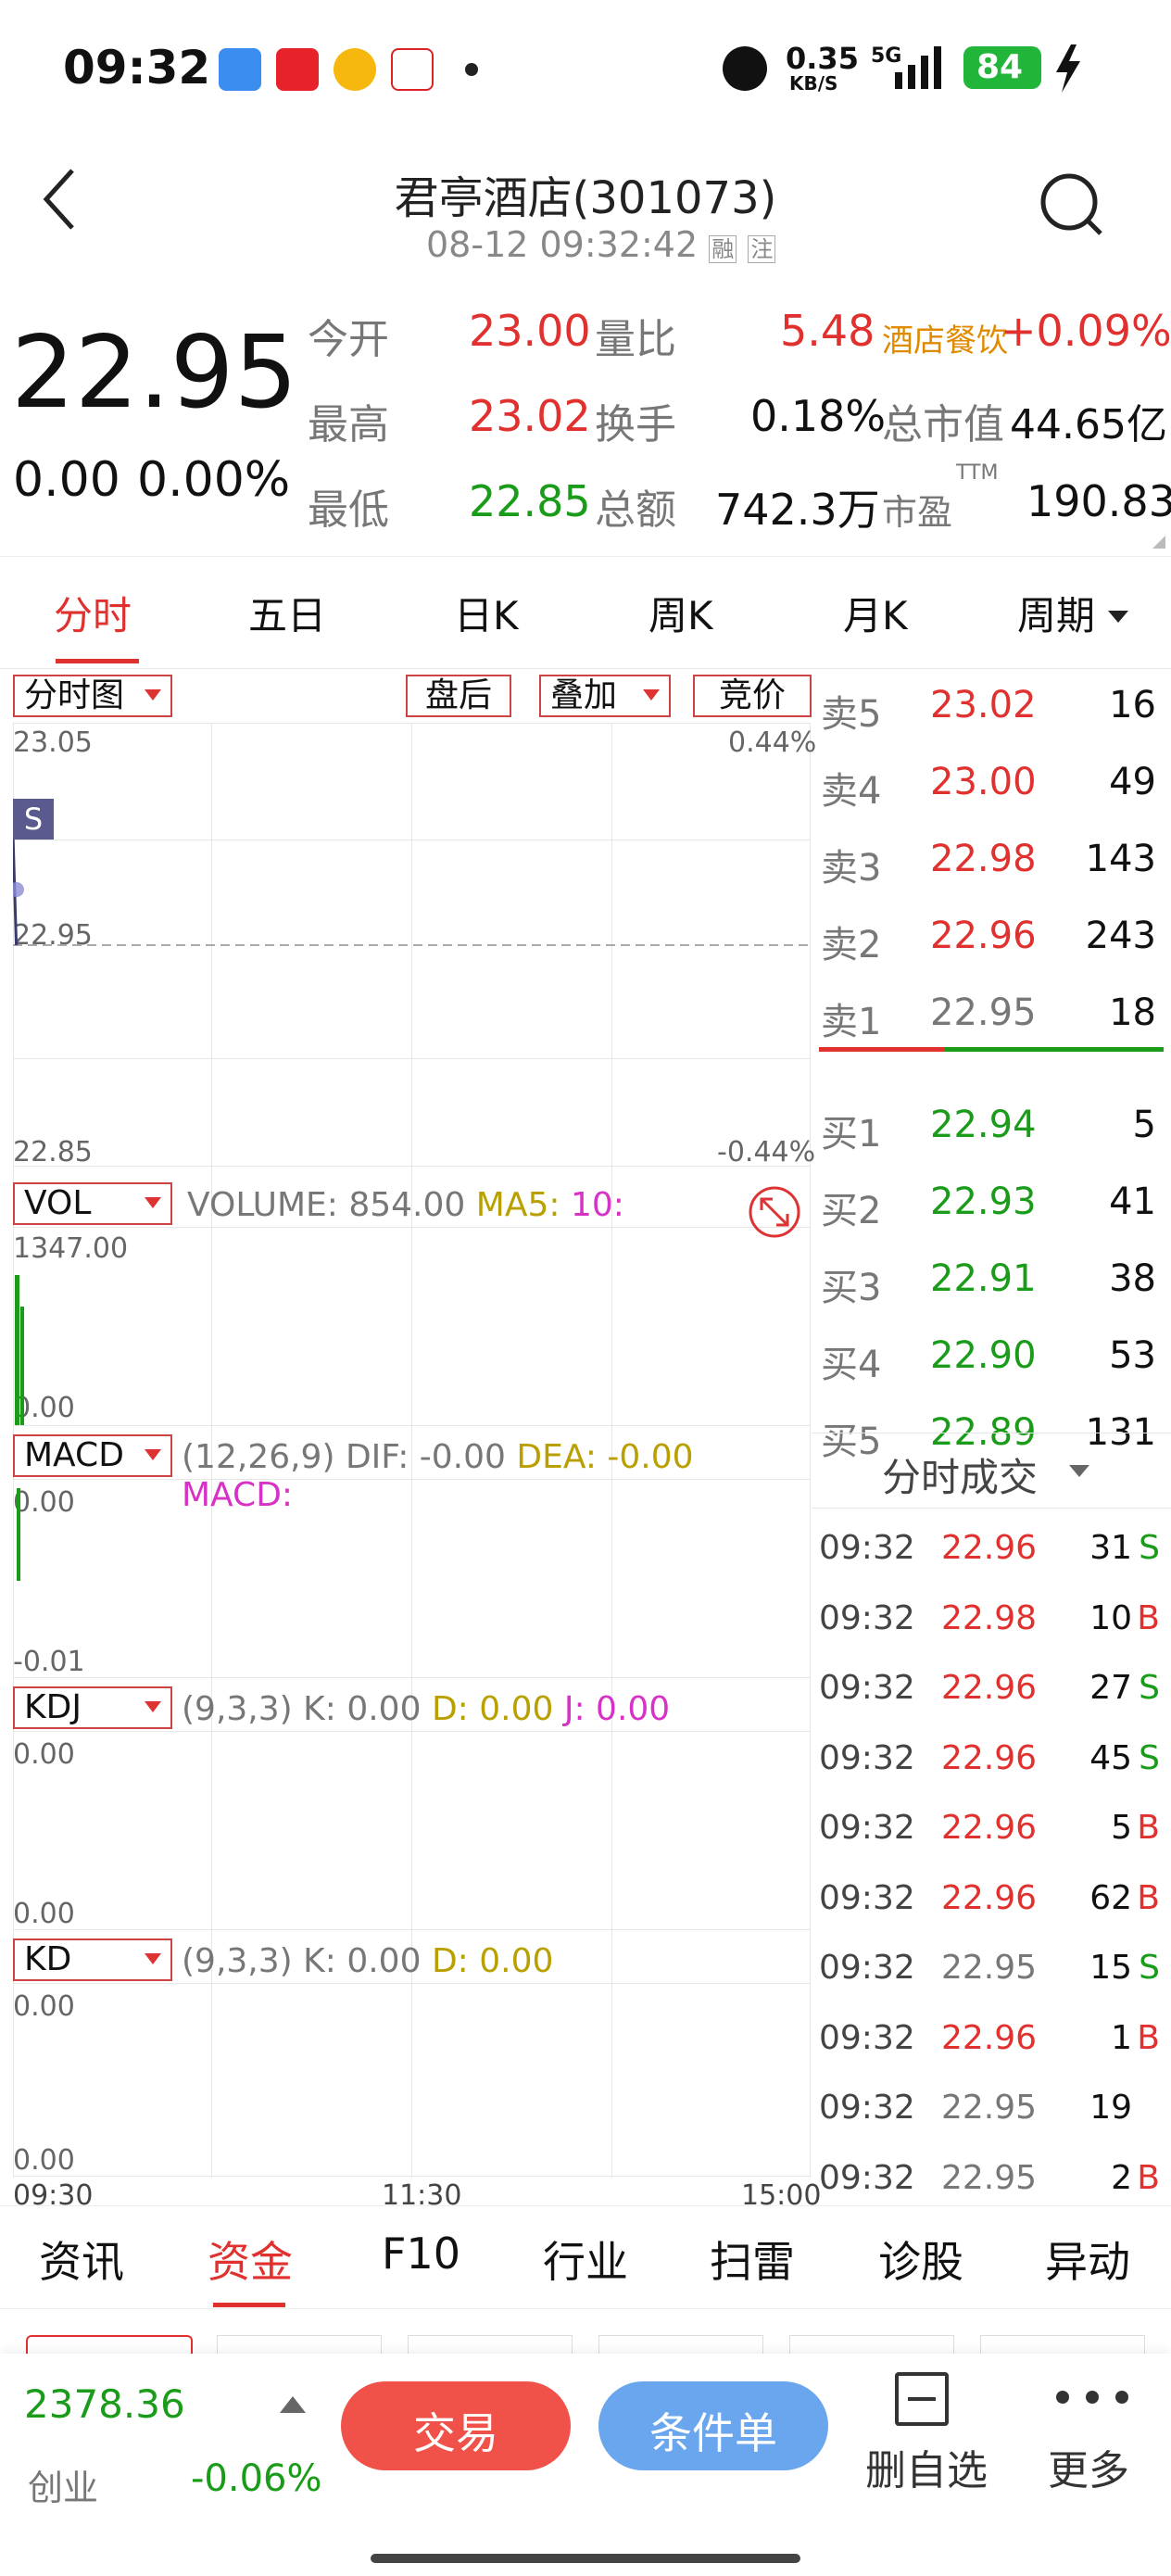 Image resolution: width=1171 pixels, height=2576 pixels. Describe the element at coordinates (287, 613) in the screenshot. I see `tab-five-day: 五日` at that location.